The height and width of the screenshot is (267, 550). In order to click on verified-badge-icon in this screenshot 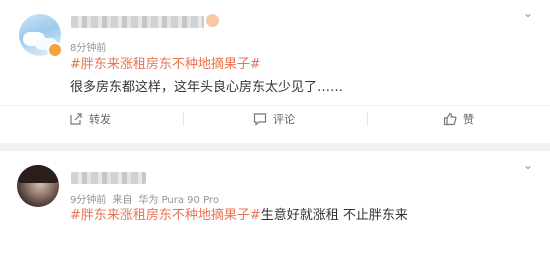, I will do `click(55, 50)`.